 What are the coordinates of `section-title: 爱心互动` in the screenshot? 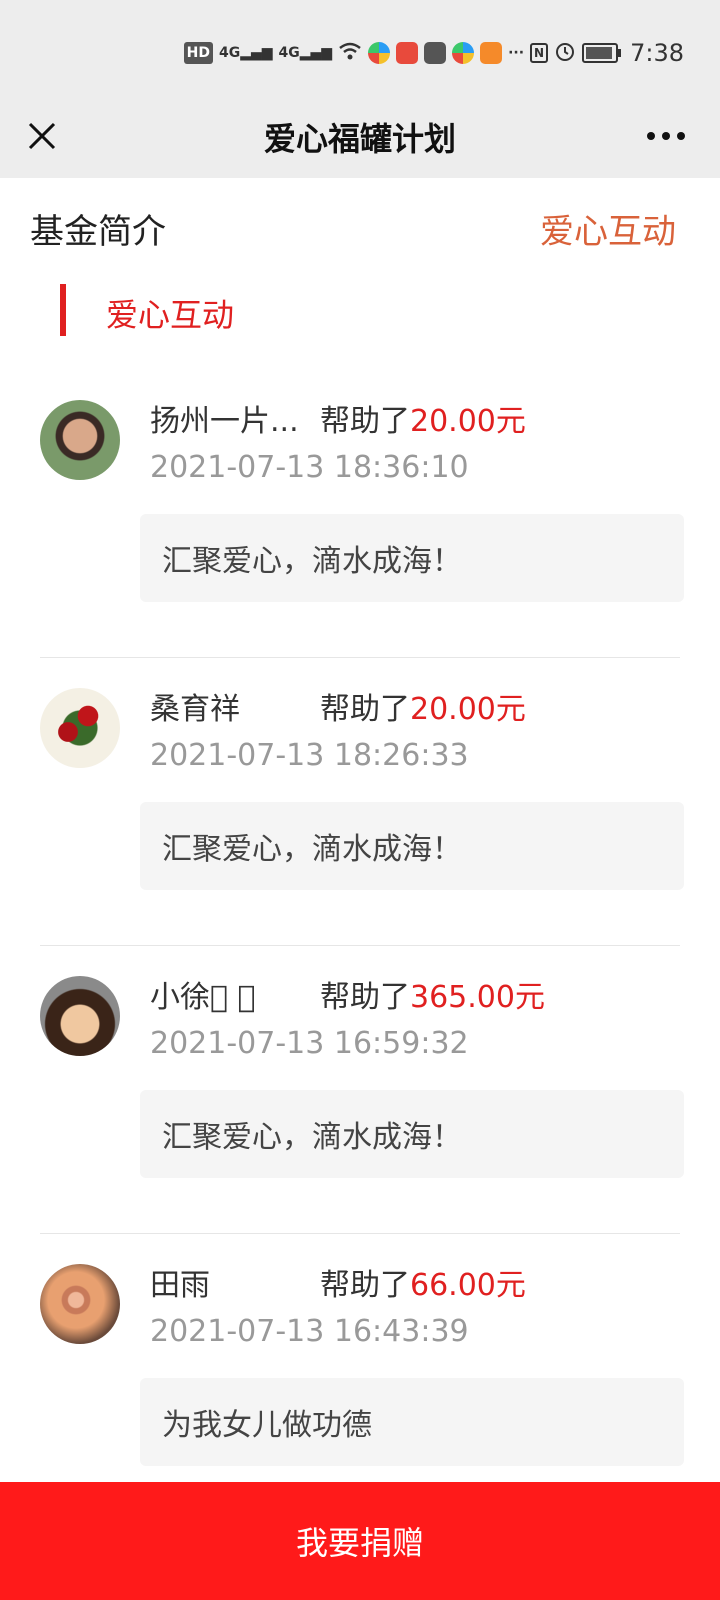 It's located at (170, 315).